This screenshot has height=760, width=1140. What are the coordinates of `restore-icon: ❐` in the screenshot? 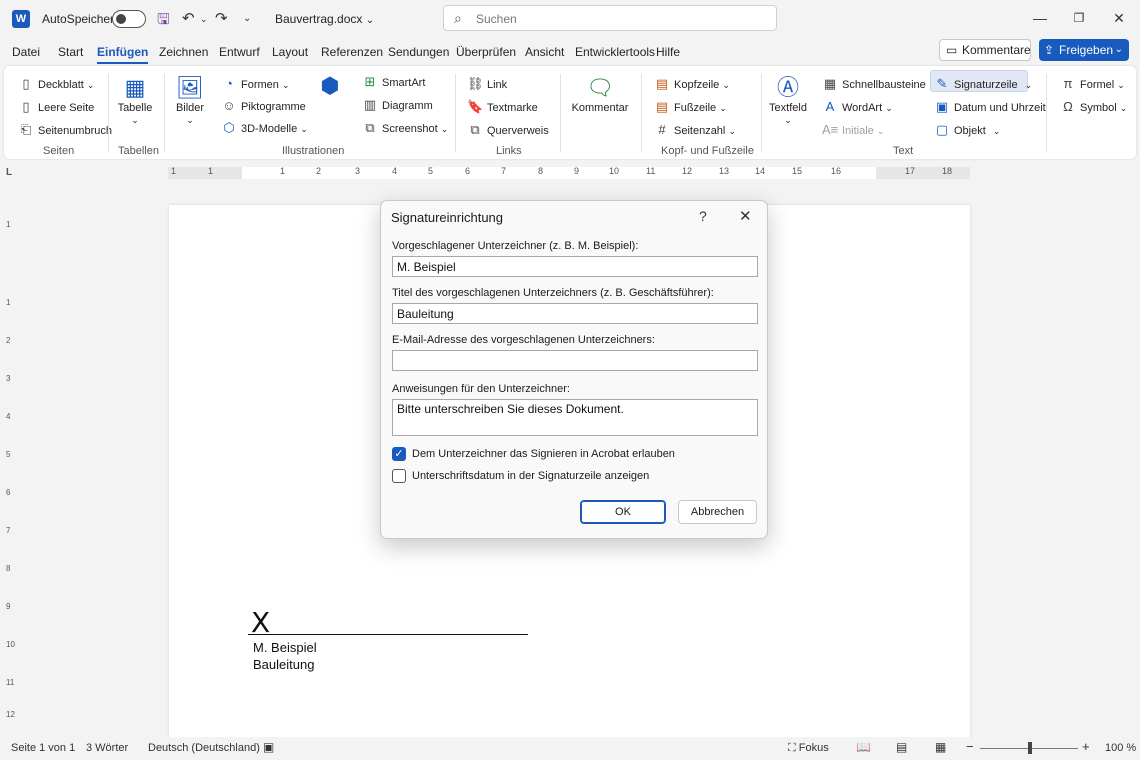 It's located at (1079, 18).